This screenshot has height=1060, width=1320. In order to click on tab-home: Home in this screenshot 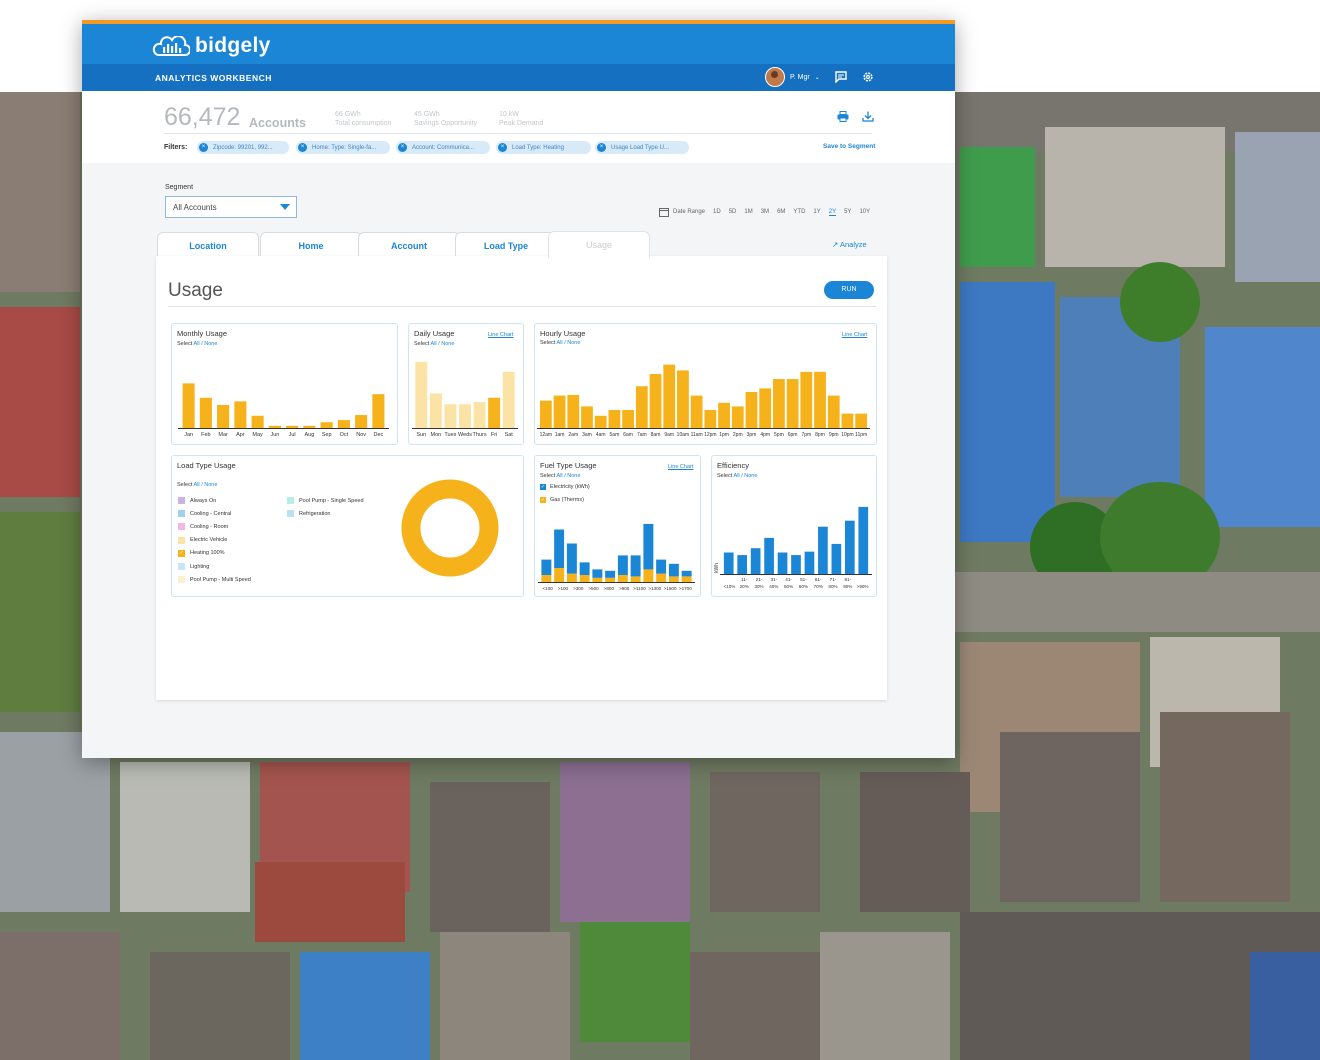, I will do `click(311, 244)`.